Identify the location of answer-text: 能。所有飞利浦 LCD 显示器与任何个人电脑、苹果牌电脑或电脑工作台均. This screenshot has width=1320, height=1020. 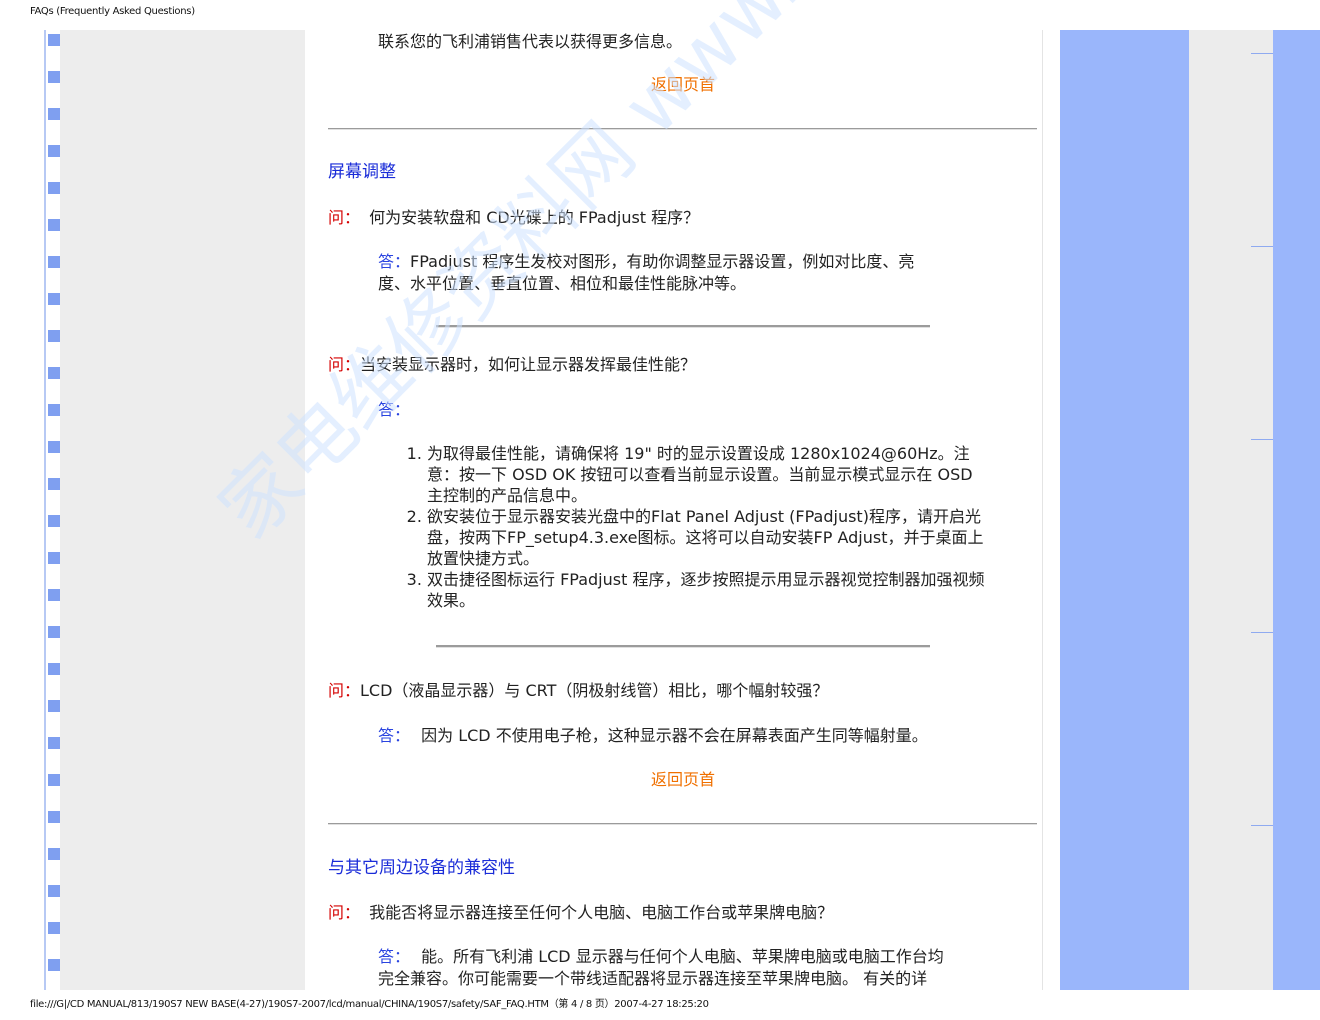
(682, 956).